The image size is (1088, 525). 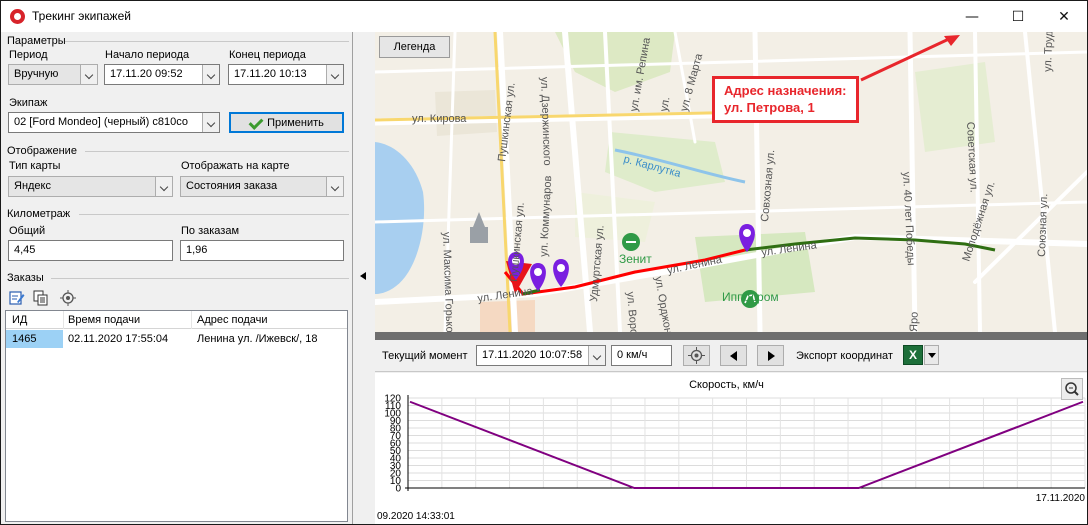 I want to click on display-group-label: Отображение, so click(x=42, y=151).